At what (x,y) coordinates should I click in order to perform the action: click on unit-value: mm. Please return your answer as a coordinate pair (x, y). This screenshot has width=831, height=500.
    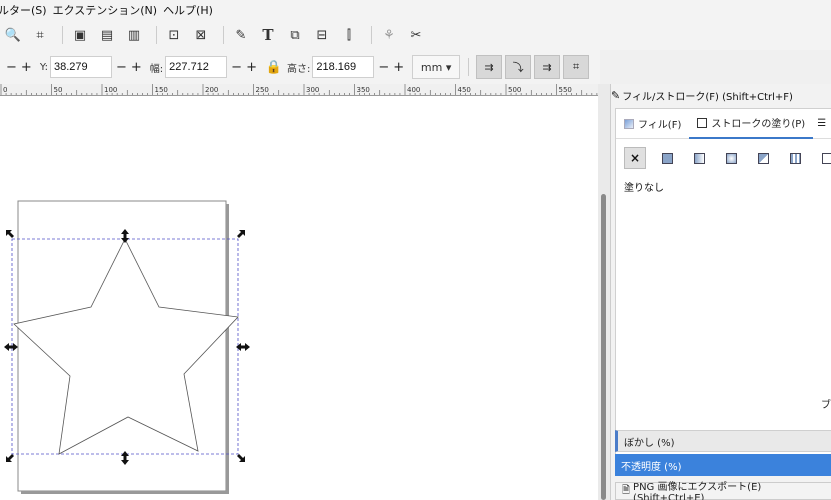
    Looking at the image, I should click on (431, 67).